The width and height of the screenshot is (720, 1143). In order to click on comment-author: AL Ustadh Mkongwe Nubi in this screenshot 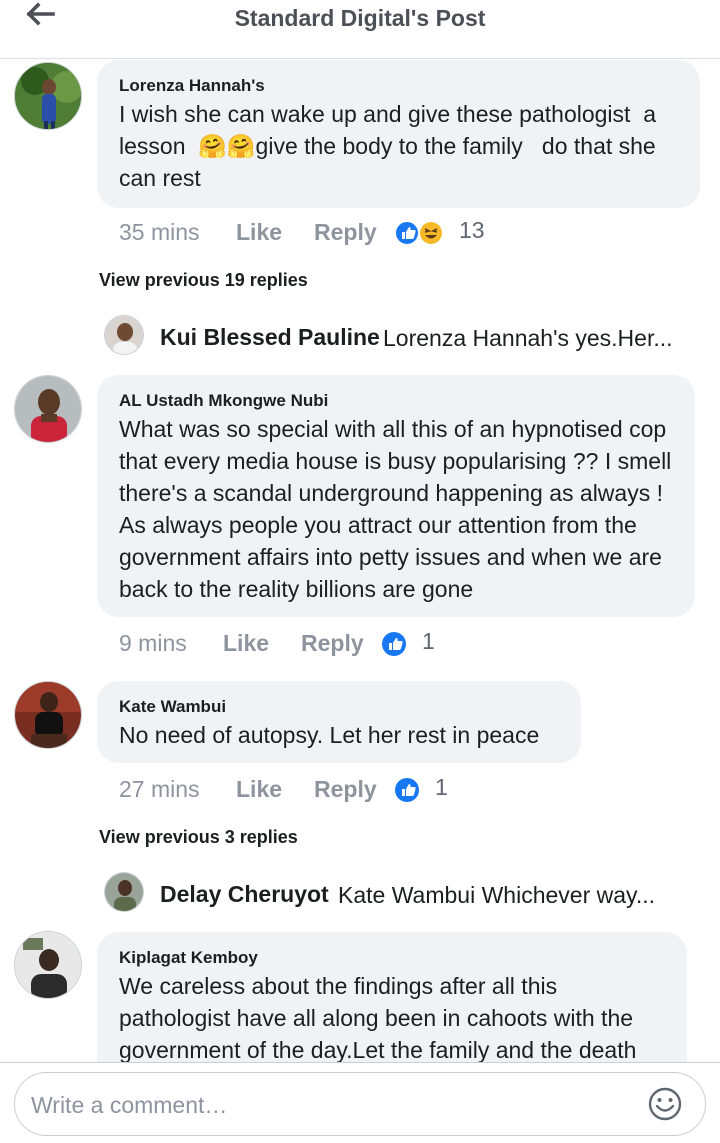, I will do `click(396, 401)`.